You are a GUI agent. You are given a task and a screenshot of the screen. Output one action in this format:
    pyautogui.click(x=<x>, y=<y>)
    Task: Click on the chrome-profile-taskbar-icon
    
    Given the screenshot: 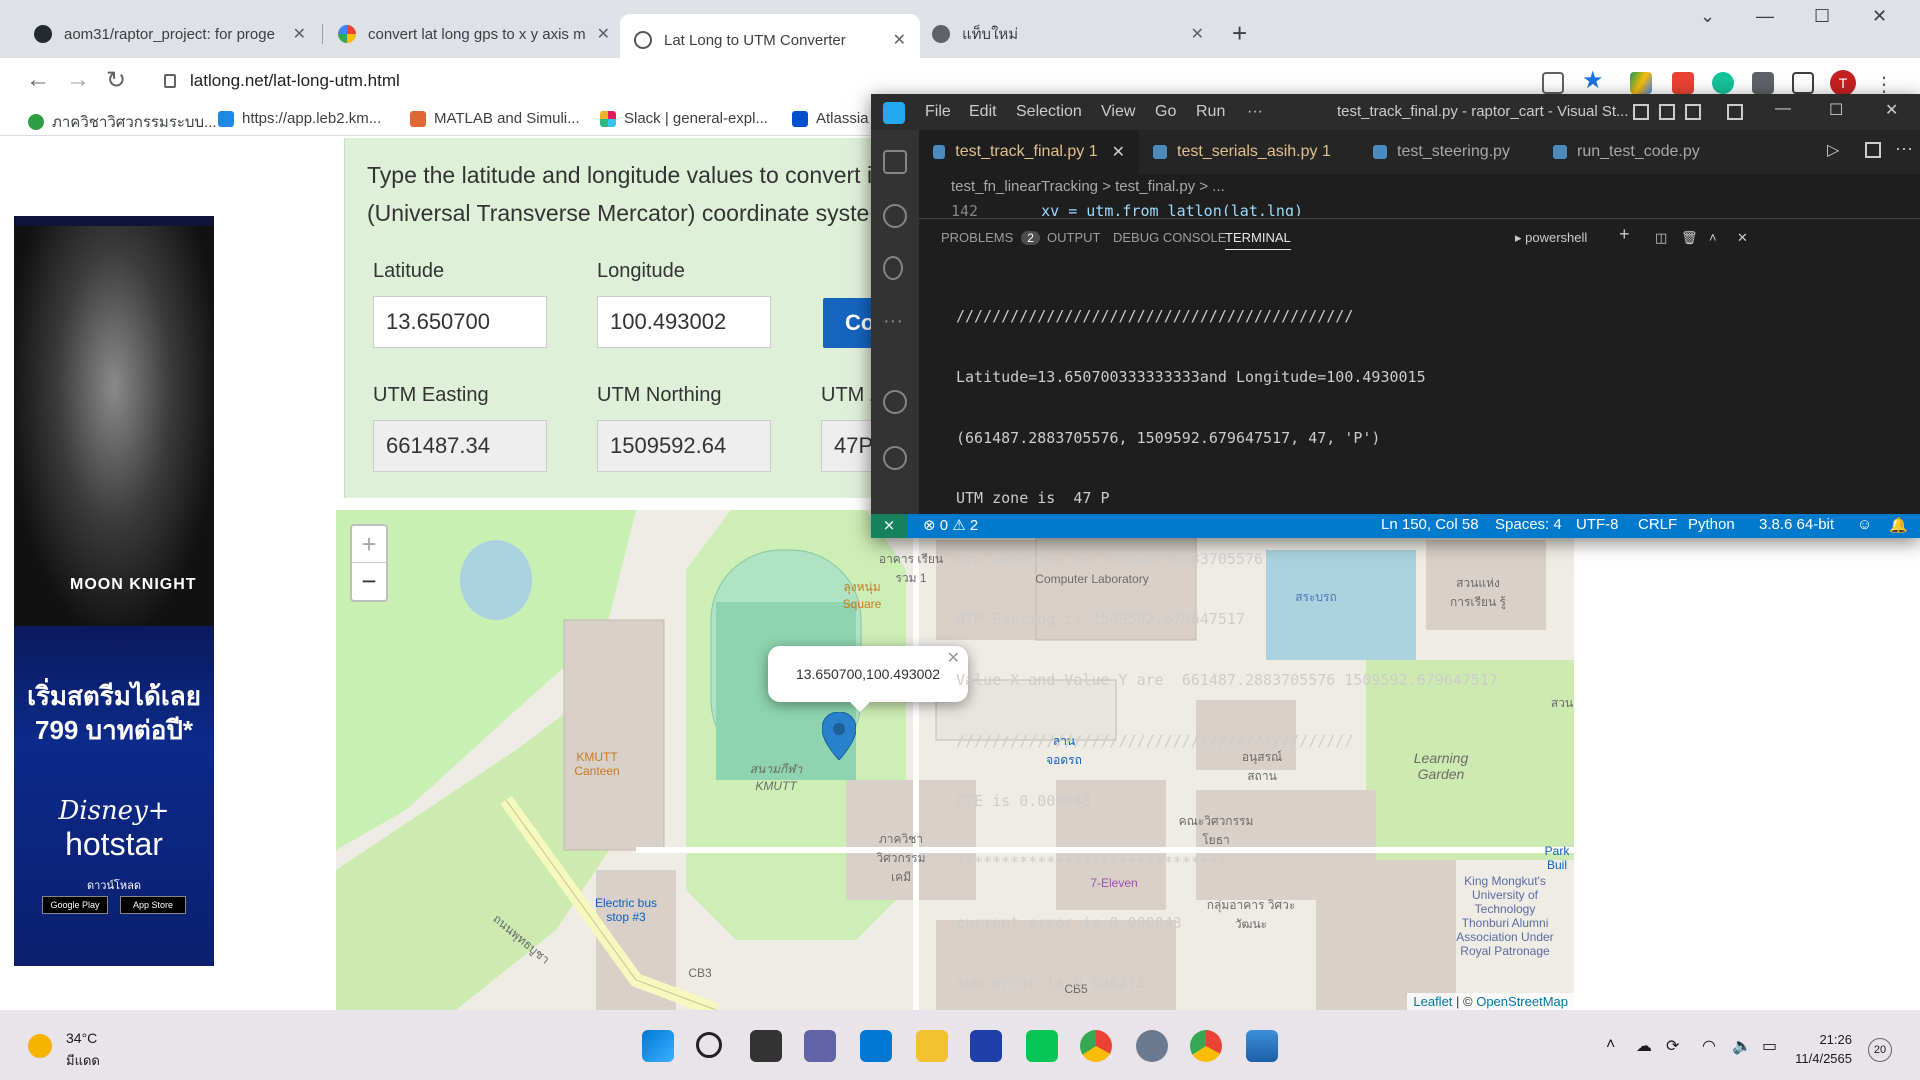 What is the action you would take?
    pyautogui.click(x=1206, y=1046)
    